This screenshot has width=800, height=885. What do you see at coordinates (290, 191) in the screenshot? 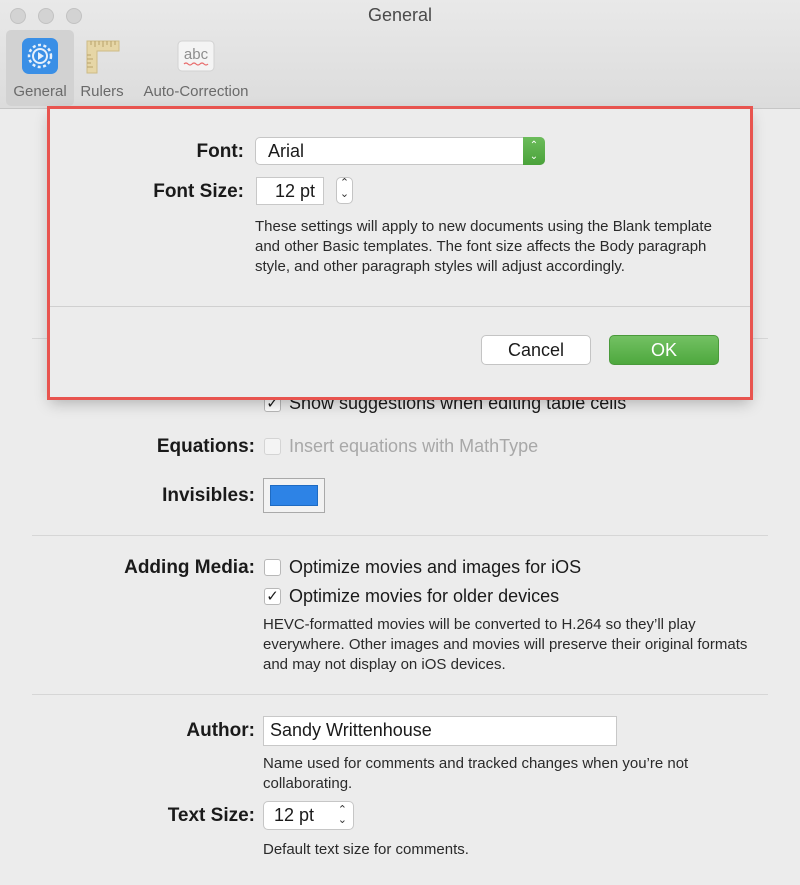
I see `font-size-field: 12 pt` at bounding box center [290, 191].